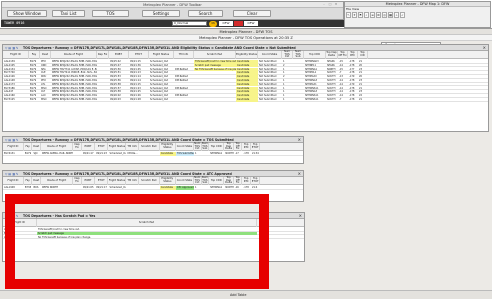 This screenshot has height=299, width=492. What do you see at coordinates (68, 13) in the screenshot?
I see `taxi-list-button: Taxi List` at bounding box center [68, 13].